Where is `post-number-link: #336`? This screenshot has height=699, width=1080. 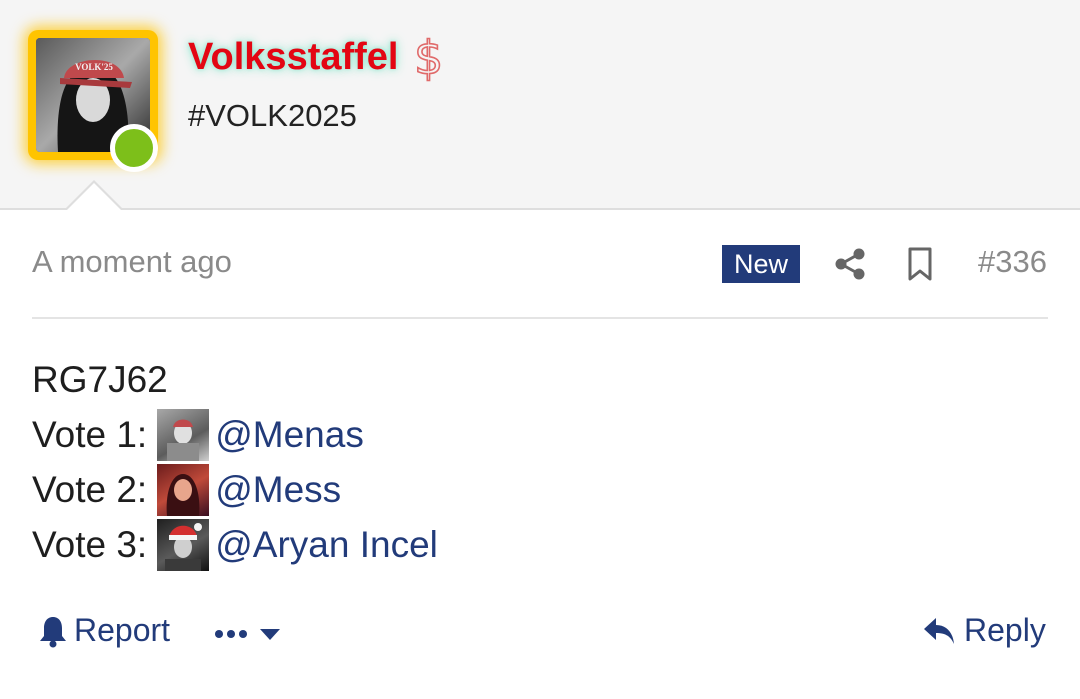
post-number-link: #336 is located at coordinates (1012, 262).